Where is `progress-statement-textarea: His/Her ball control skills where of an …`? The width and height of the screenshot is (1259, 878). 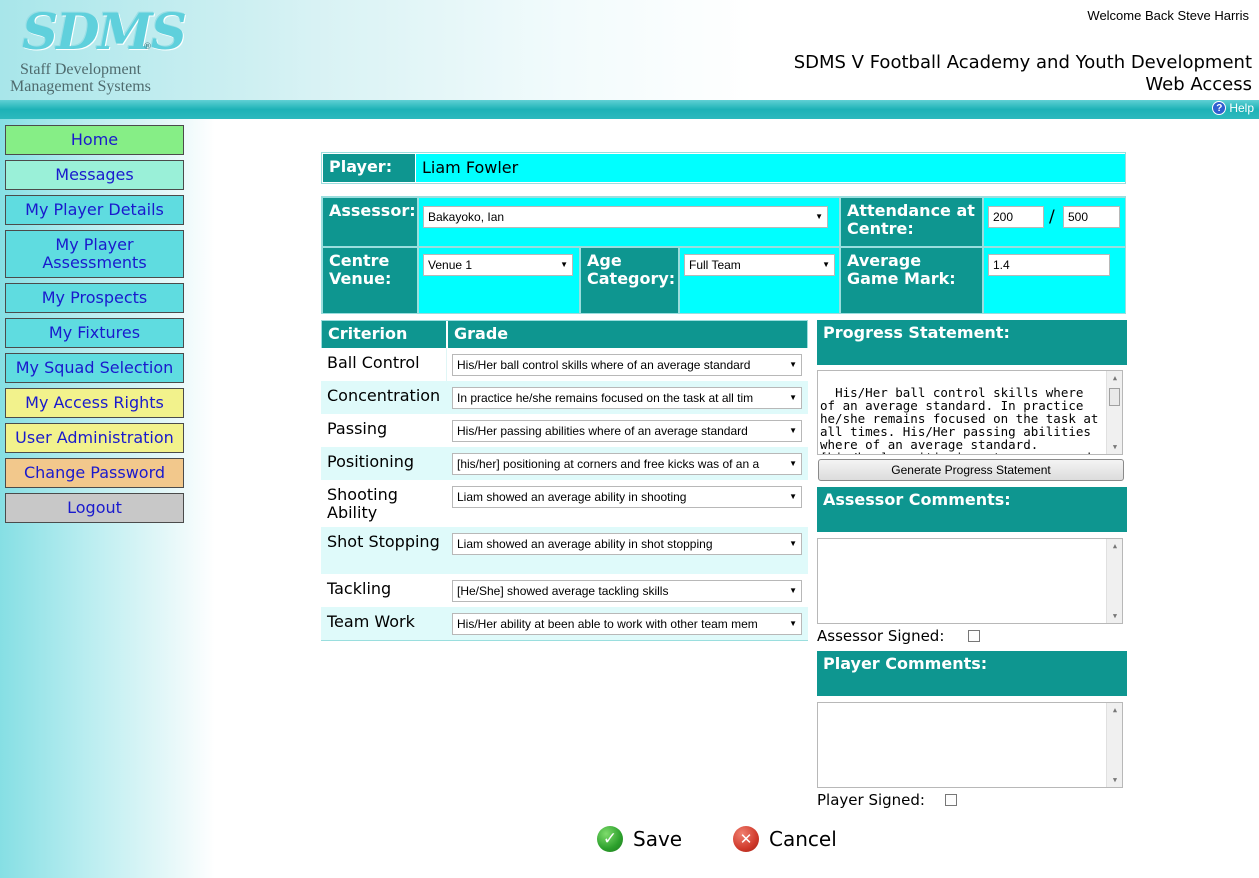 progress-statement-textarea: His/Her ball control skills where of an … is located at coordinates (970, 412).